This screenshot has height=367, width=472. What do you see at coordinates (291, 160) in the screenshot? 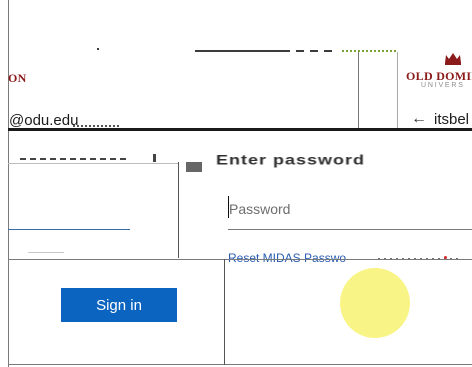
I see `page-title: Enter password` at bounding box center [291, 160].